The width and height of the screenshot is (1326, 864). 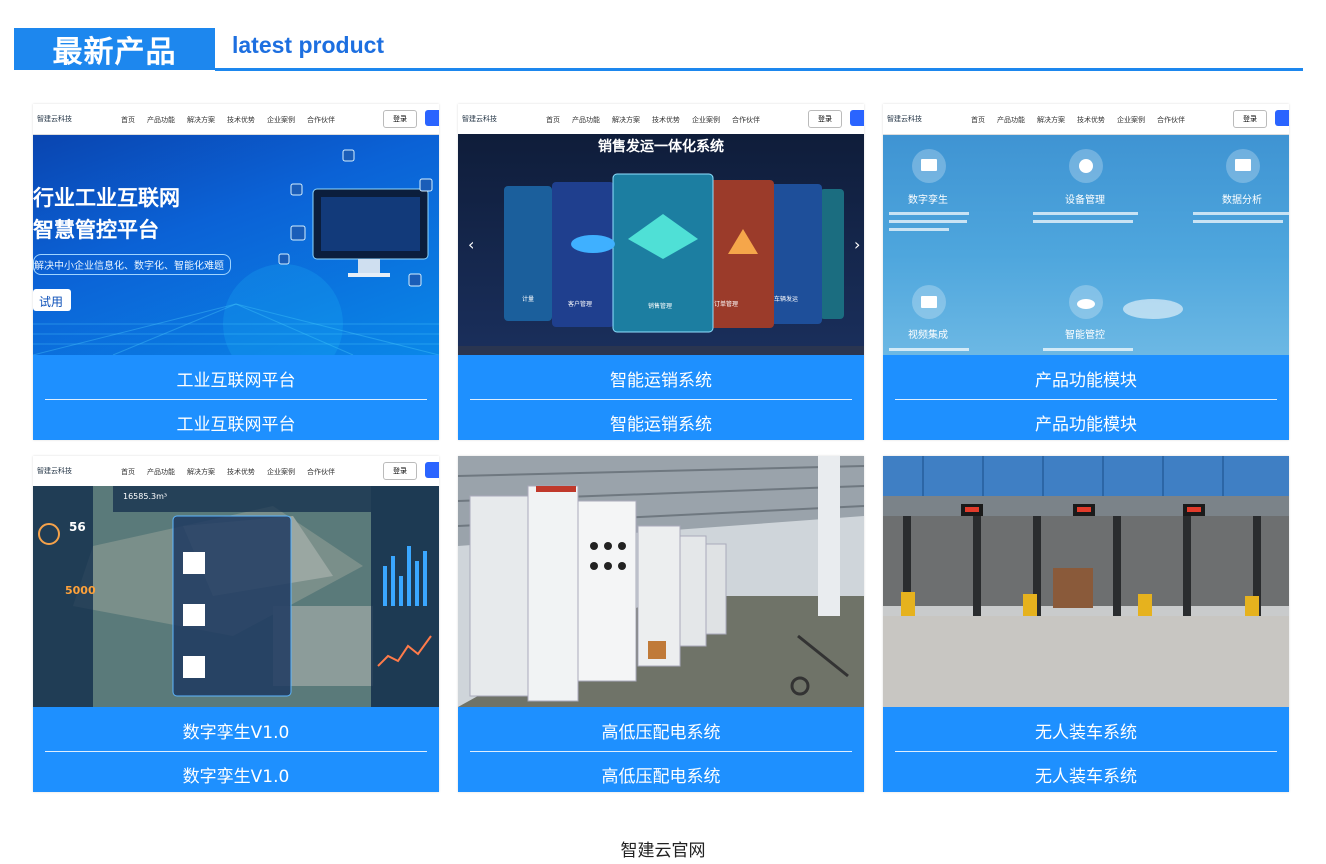 I want to click on product-image-unmanned-loading, so click(x=1086, y=581).